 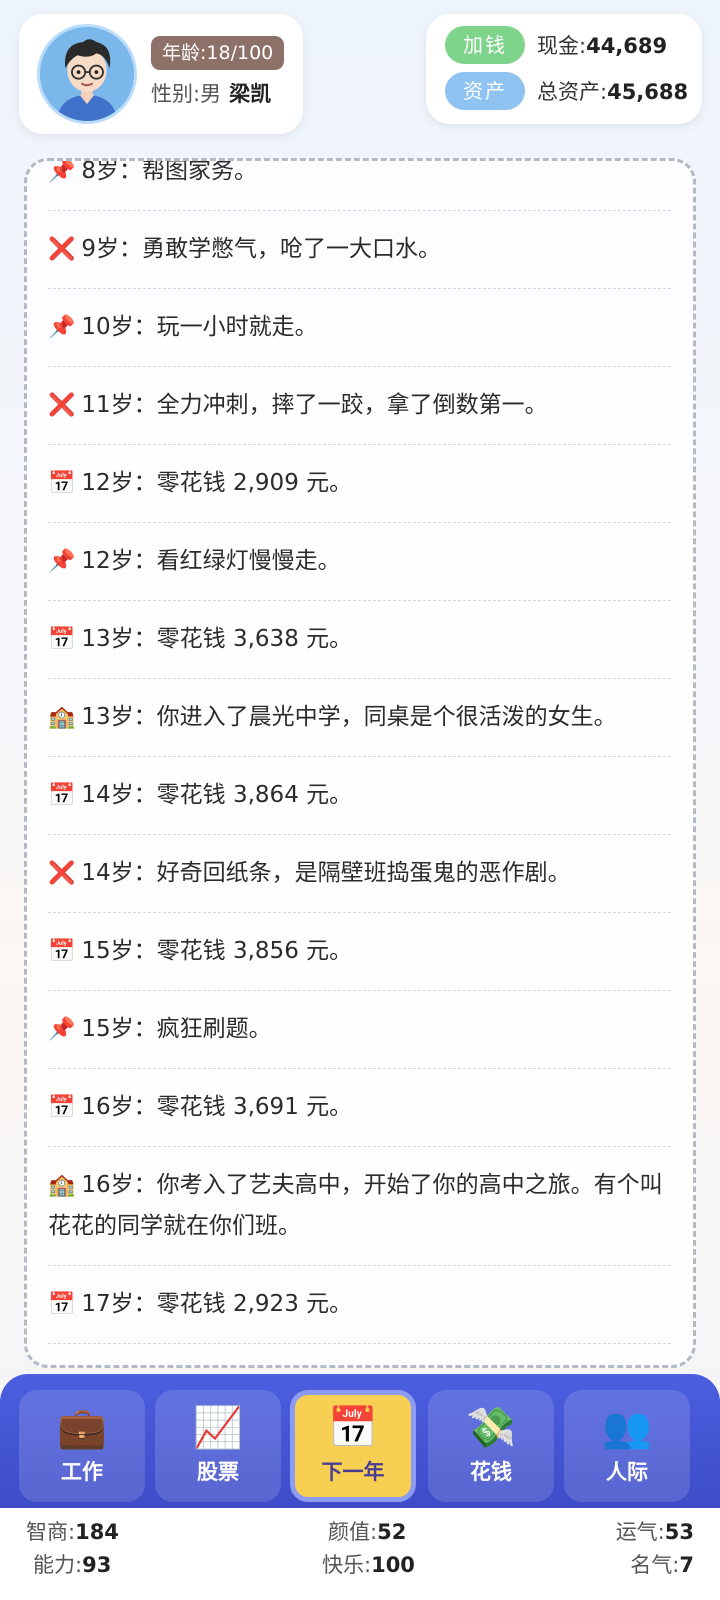 What do you see at coordinates (97, 1532) in the screenshot?
I see `stat-iq-value: 184` at bounding box center [97, 1532].